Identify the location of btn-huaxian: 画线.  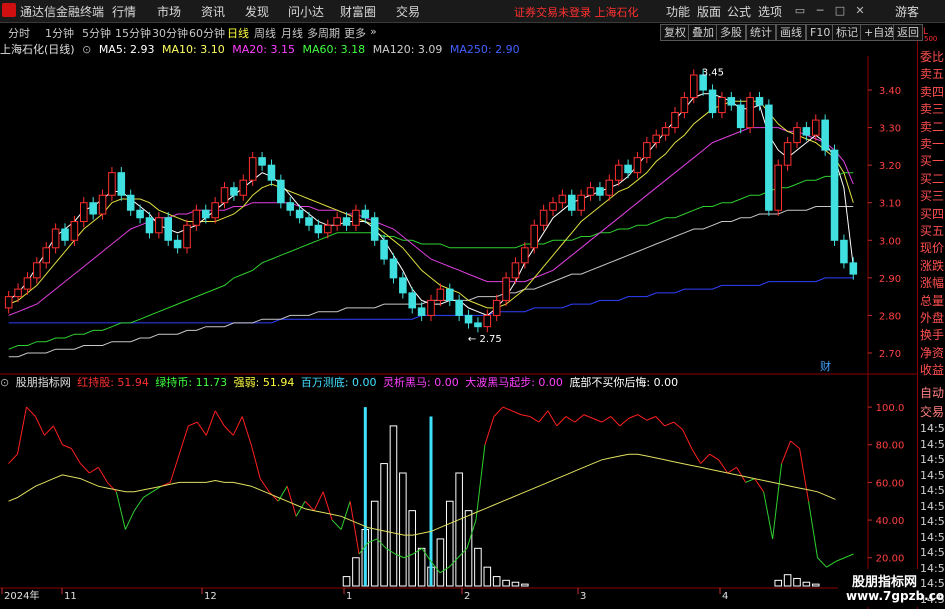
(791, 32).